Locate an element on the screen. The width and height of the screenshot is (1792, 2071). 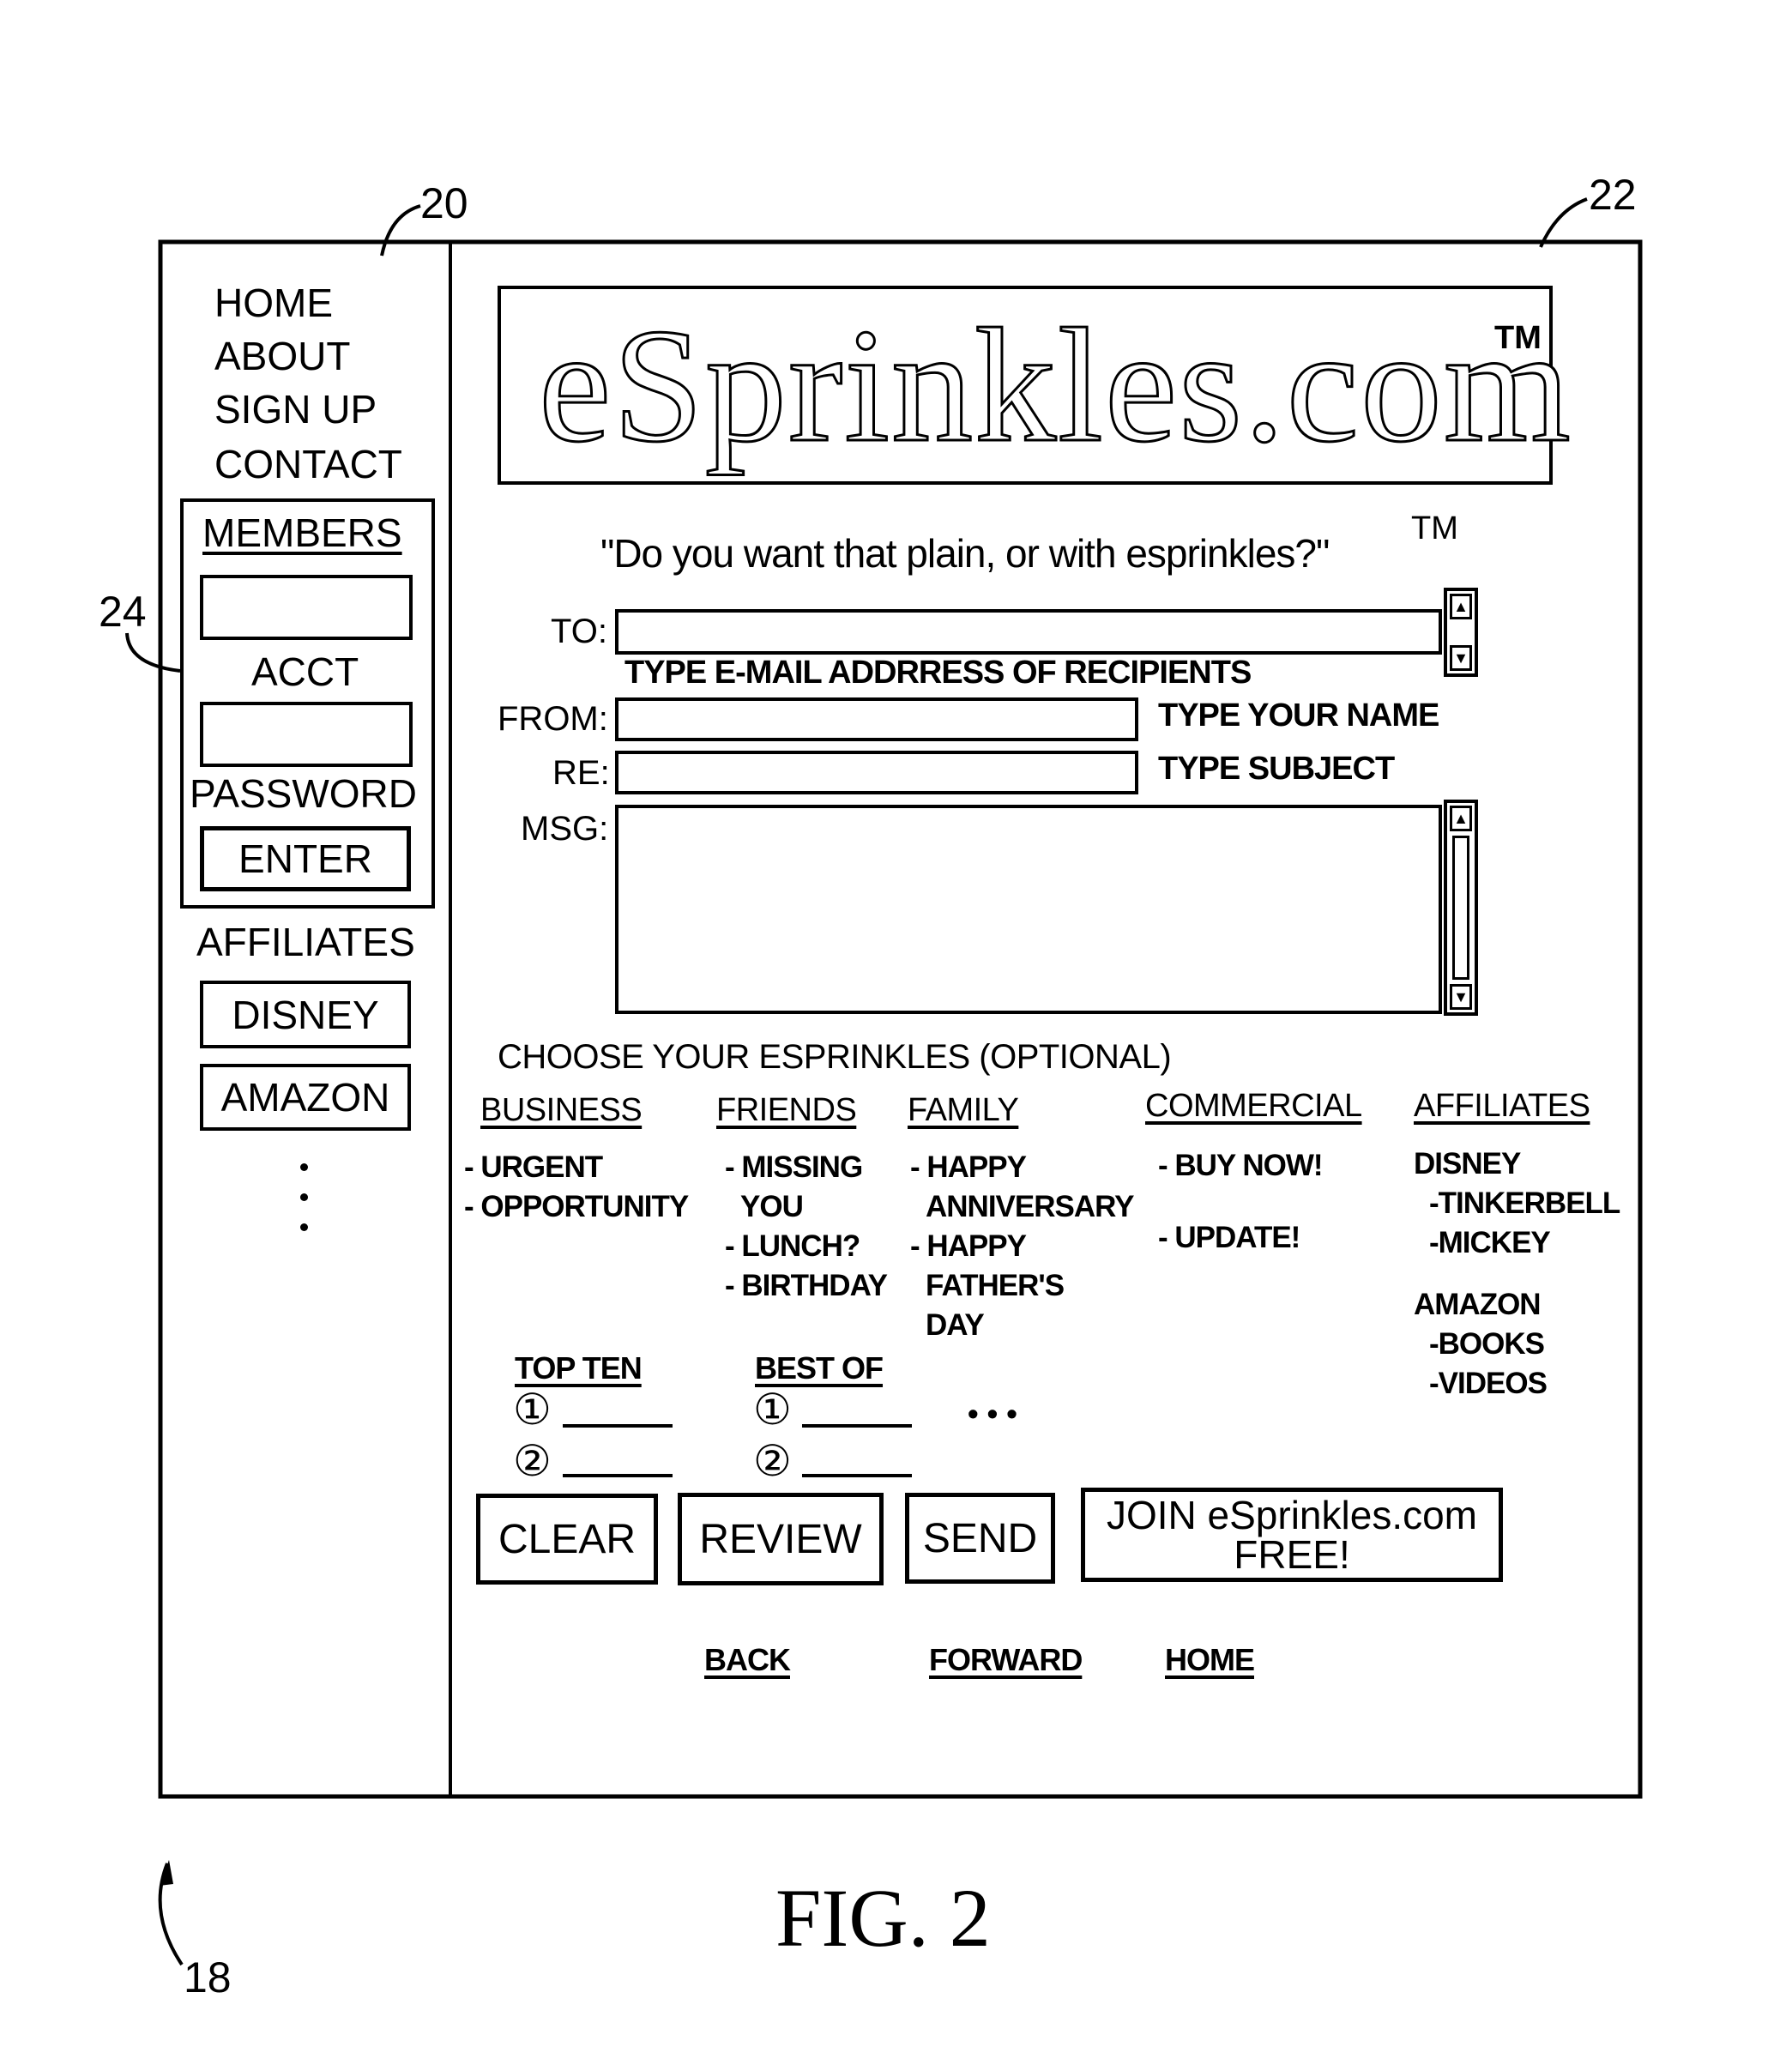
to-label: TO: is located at coordinates (579, 631).